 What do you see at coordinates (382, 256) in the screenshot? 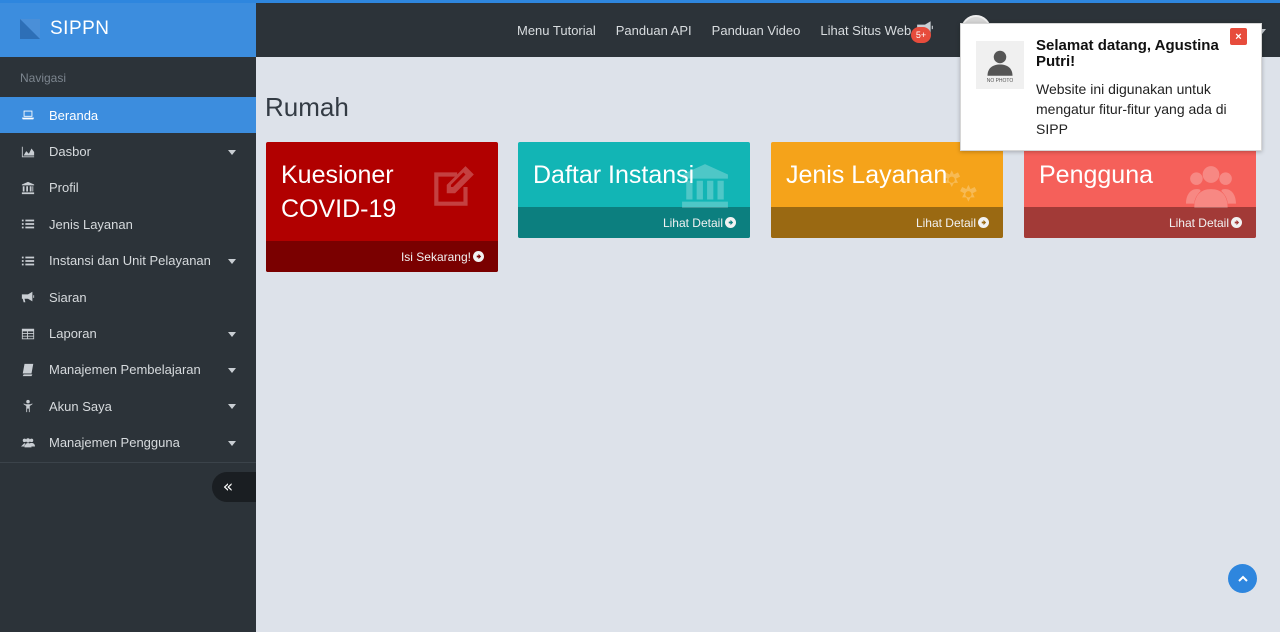
I see `card-footer: Isi Sekarang!` at bounding box center [382, 256].